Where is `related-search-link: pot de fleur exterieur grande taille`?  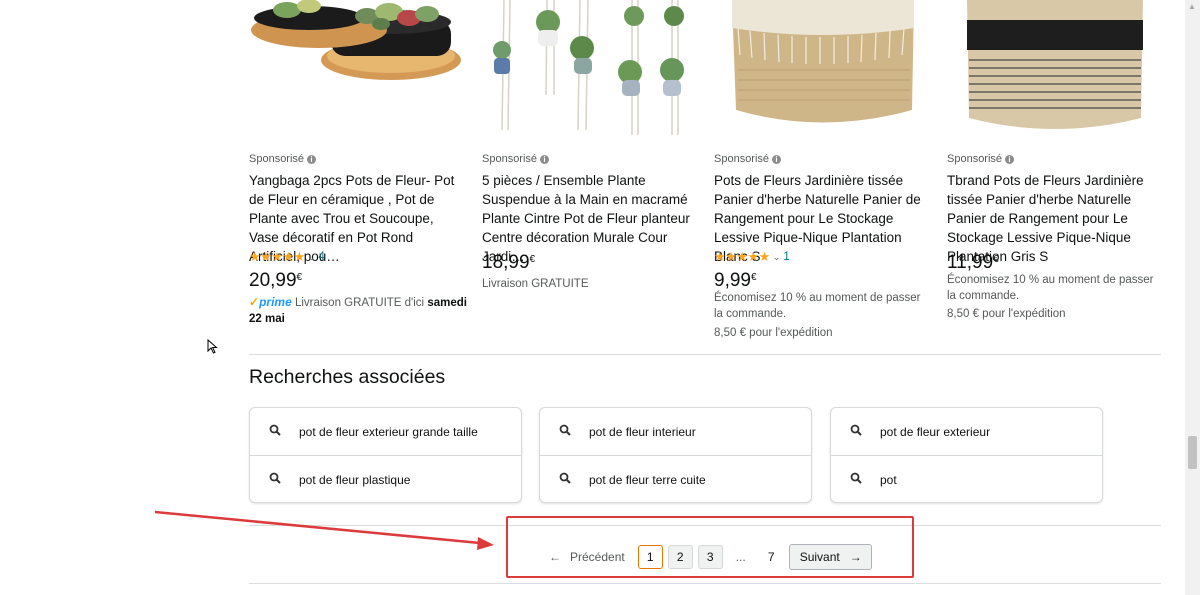 related-search-link: pot de fleur exterieur grande taille is located at coordinates (385, 431).